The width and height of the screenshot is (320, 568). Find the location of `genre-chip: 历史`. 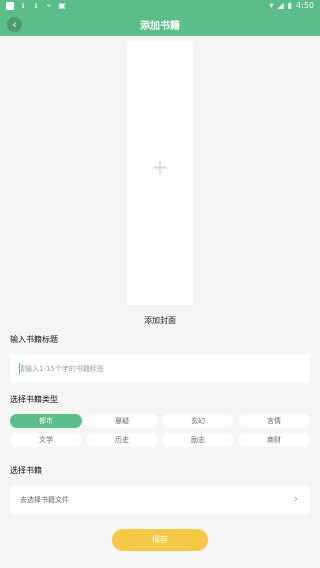

genre-chip: 历史 is located at coordinates (122, 440).